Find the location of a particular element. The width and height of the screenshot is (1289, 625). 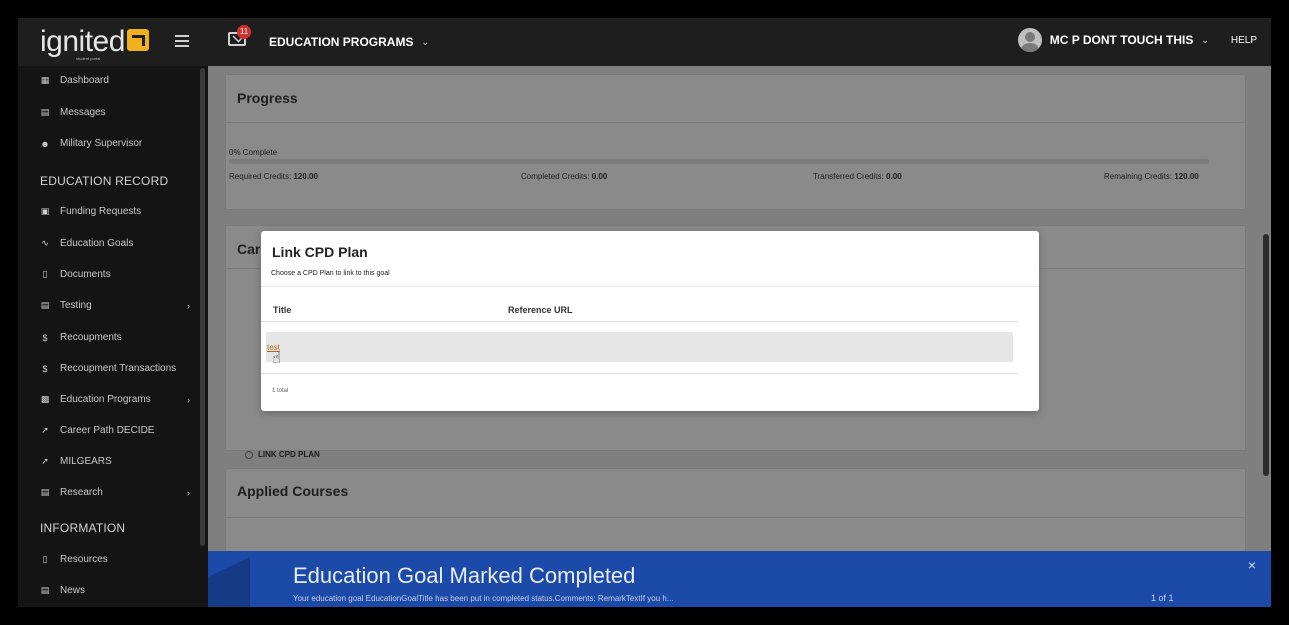

radio-icon is located at coordinates (249, 454).